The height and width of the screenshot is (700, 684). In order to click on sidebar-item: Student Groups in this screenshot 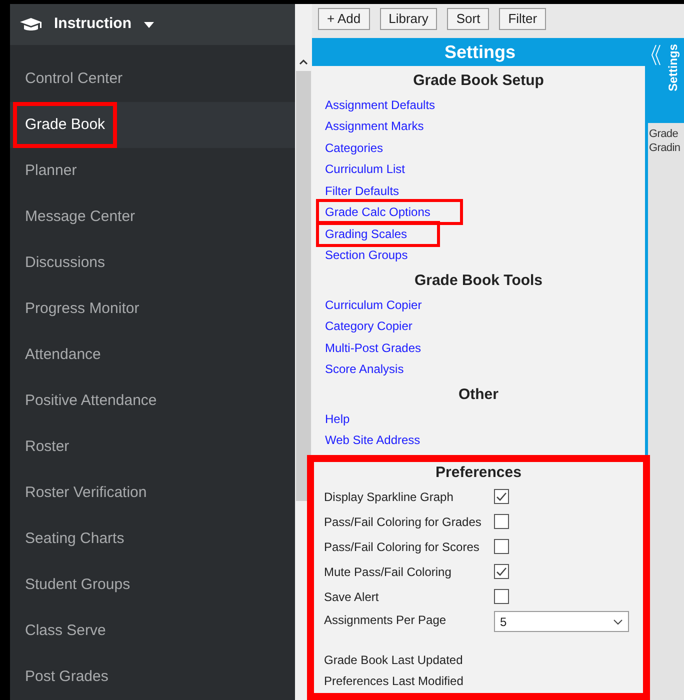, I will do `click(152, 585)`.